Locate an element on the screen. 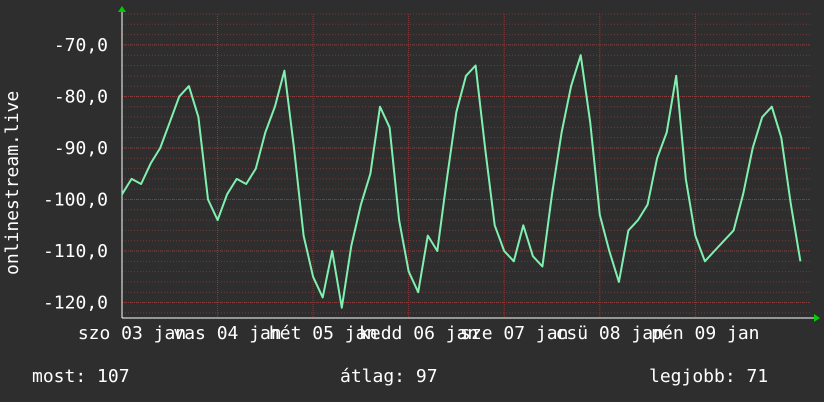 The width and height of the screenshot is (824, 402). y-tick-label: -110,0 is located at coordinates (75, 251).